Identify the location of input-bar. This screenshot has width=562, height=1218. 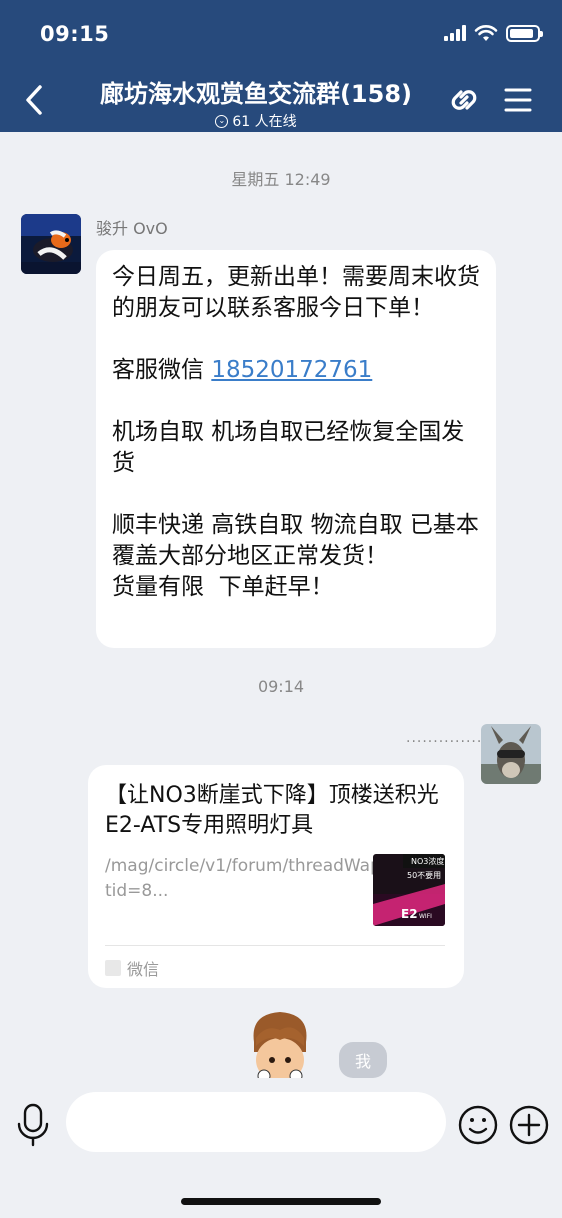
(281, 1148).